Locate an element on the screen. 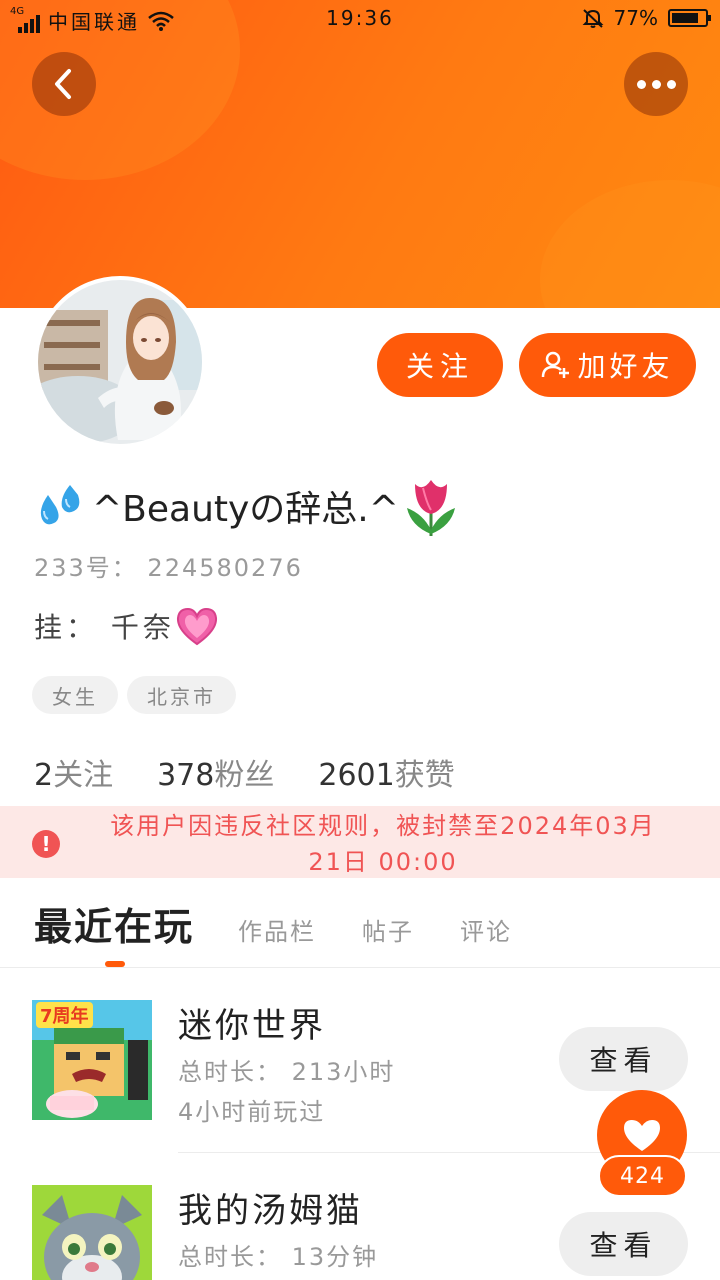 This screenshot has width=720, height=1280. more-options-button is located at coordinates (656, 84).